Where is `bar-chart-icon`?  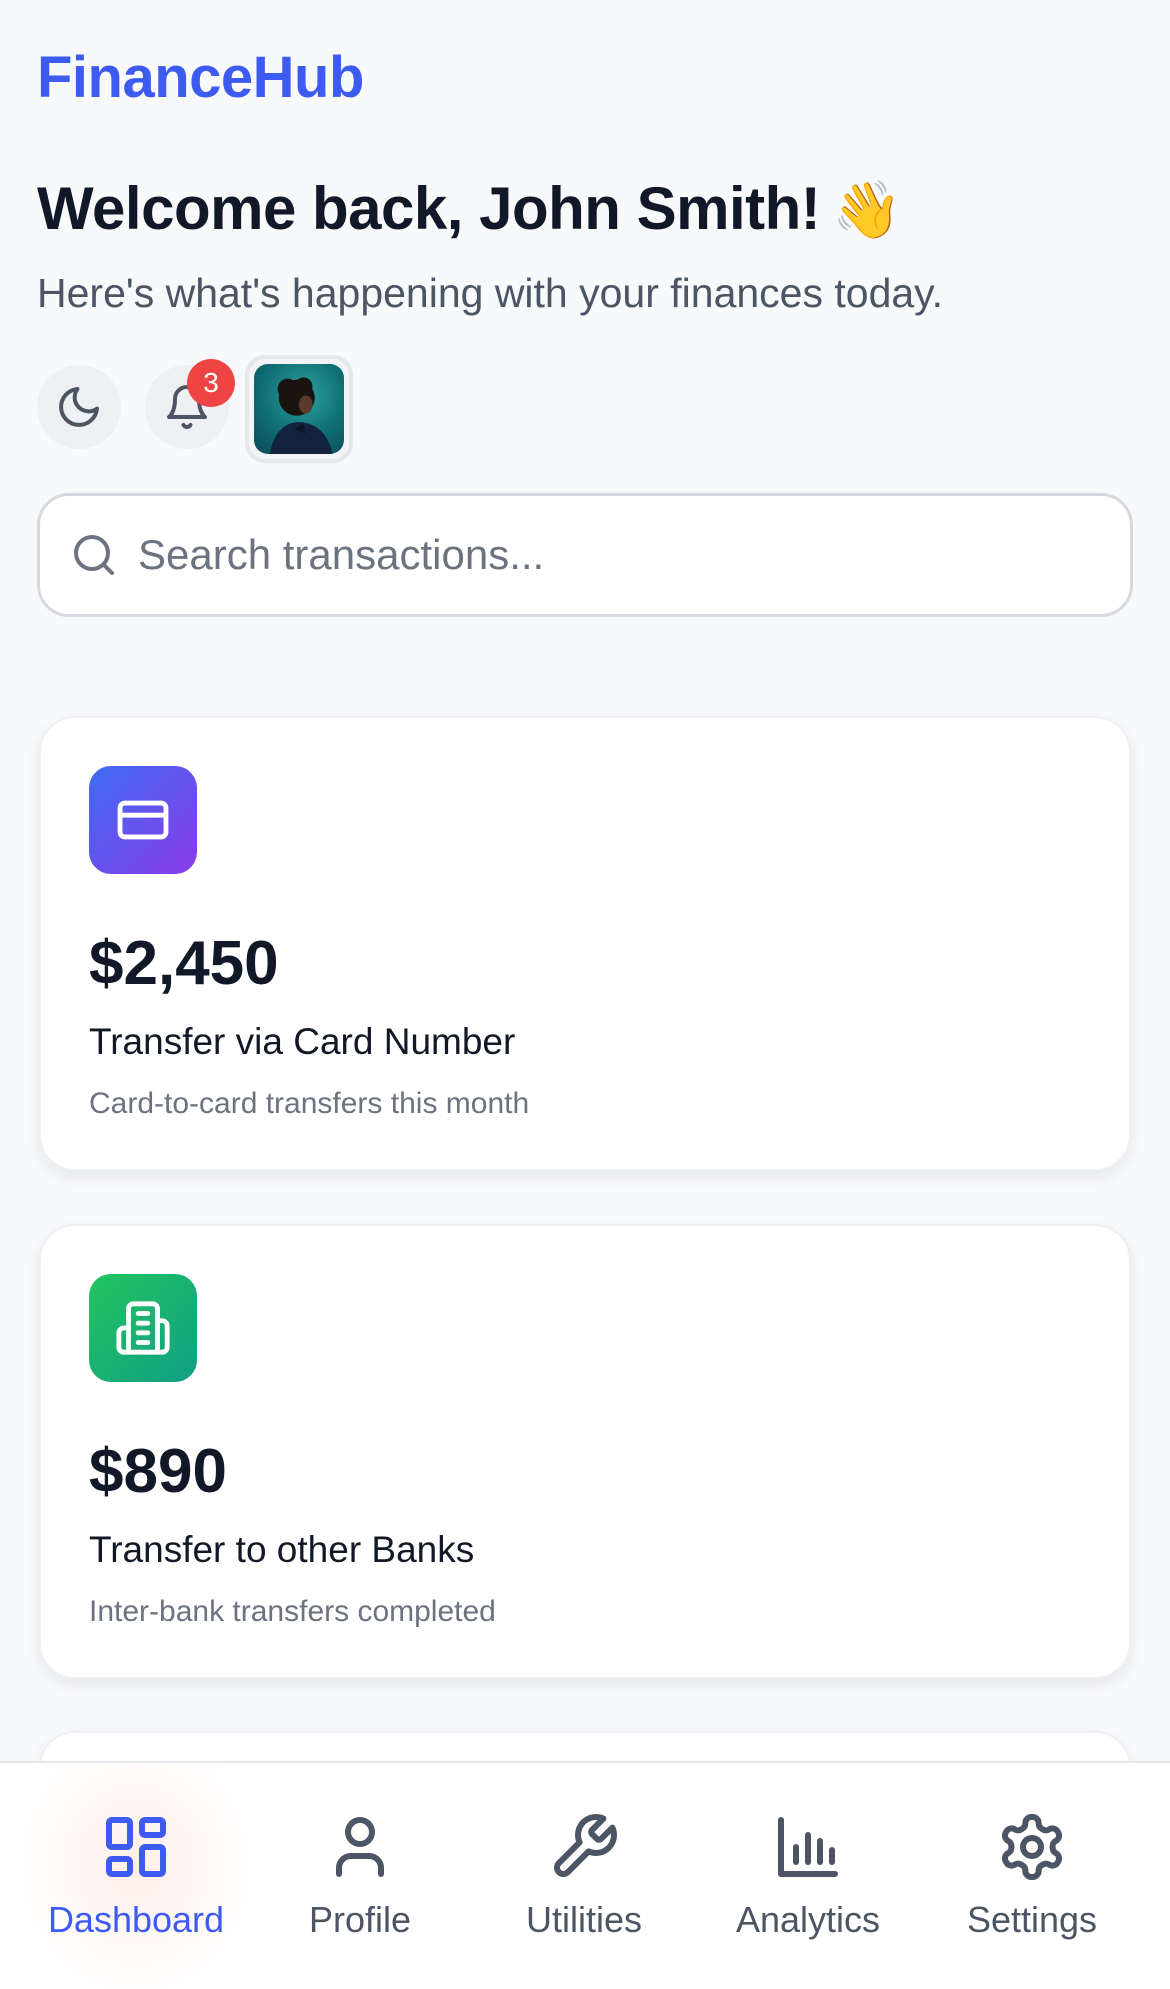 bar-chart-icon is located at coordinates (808, 1847).